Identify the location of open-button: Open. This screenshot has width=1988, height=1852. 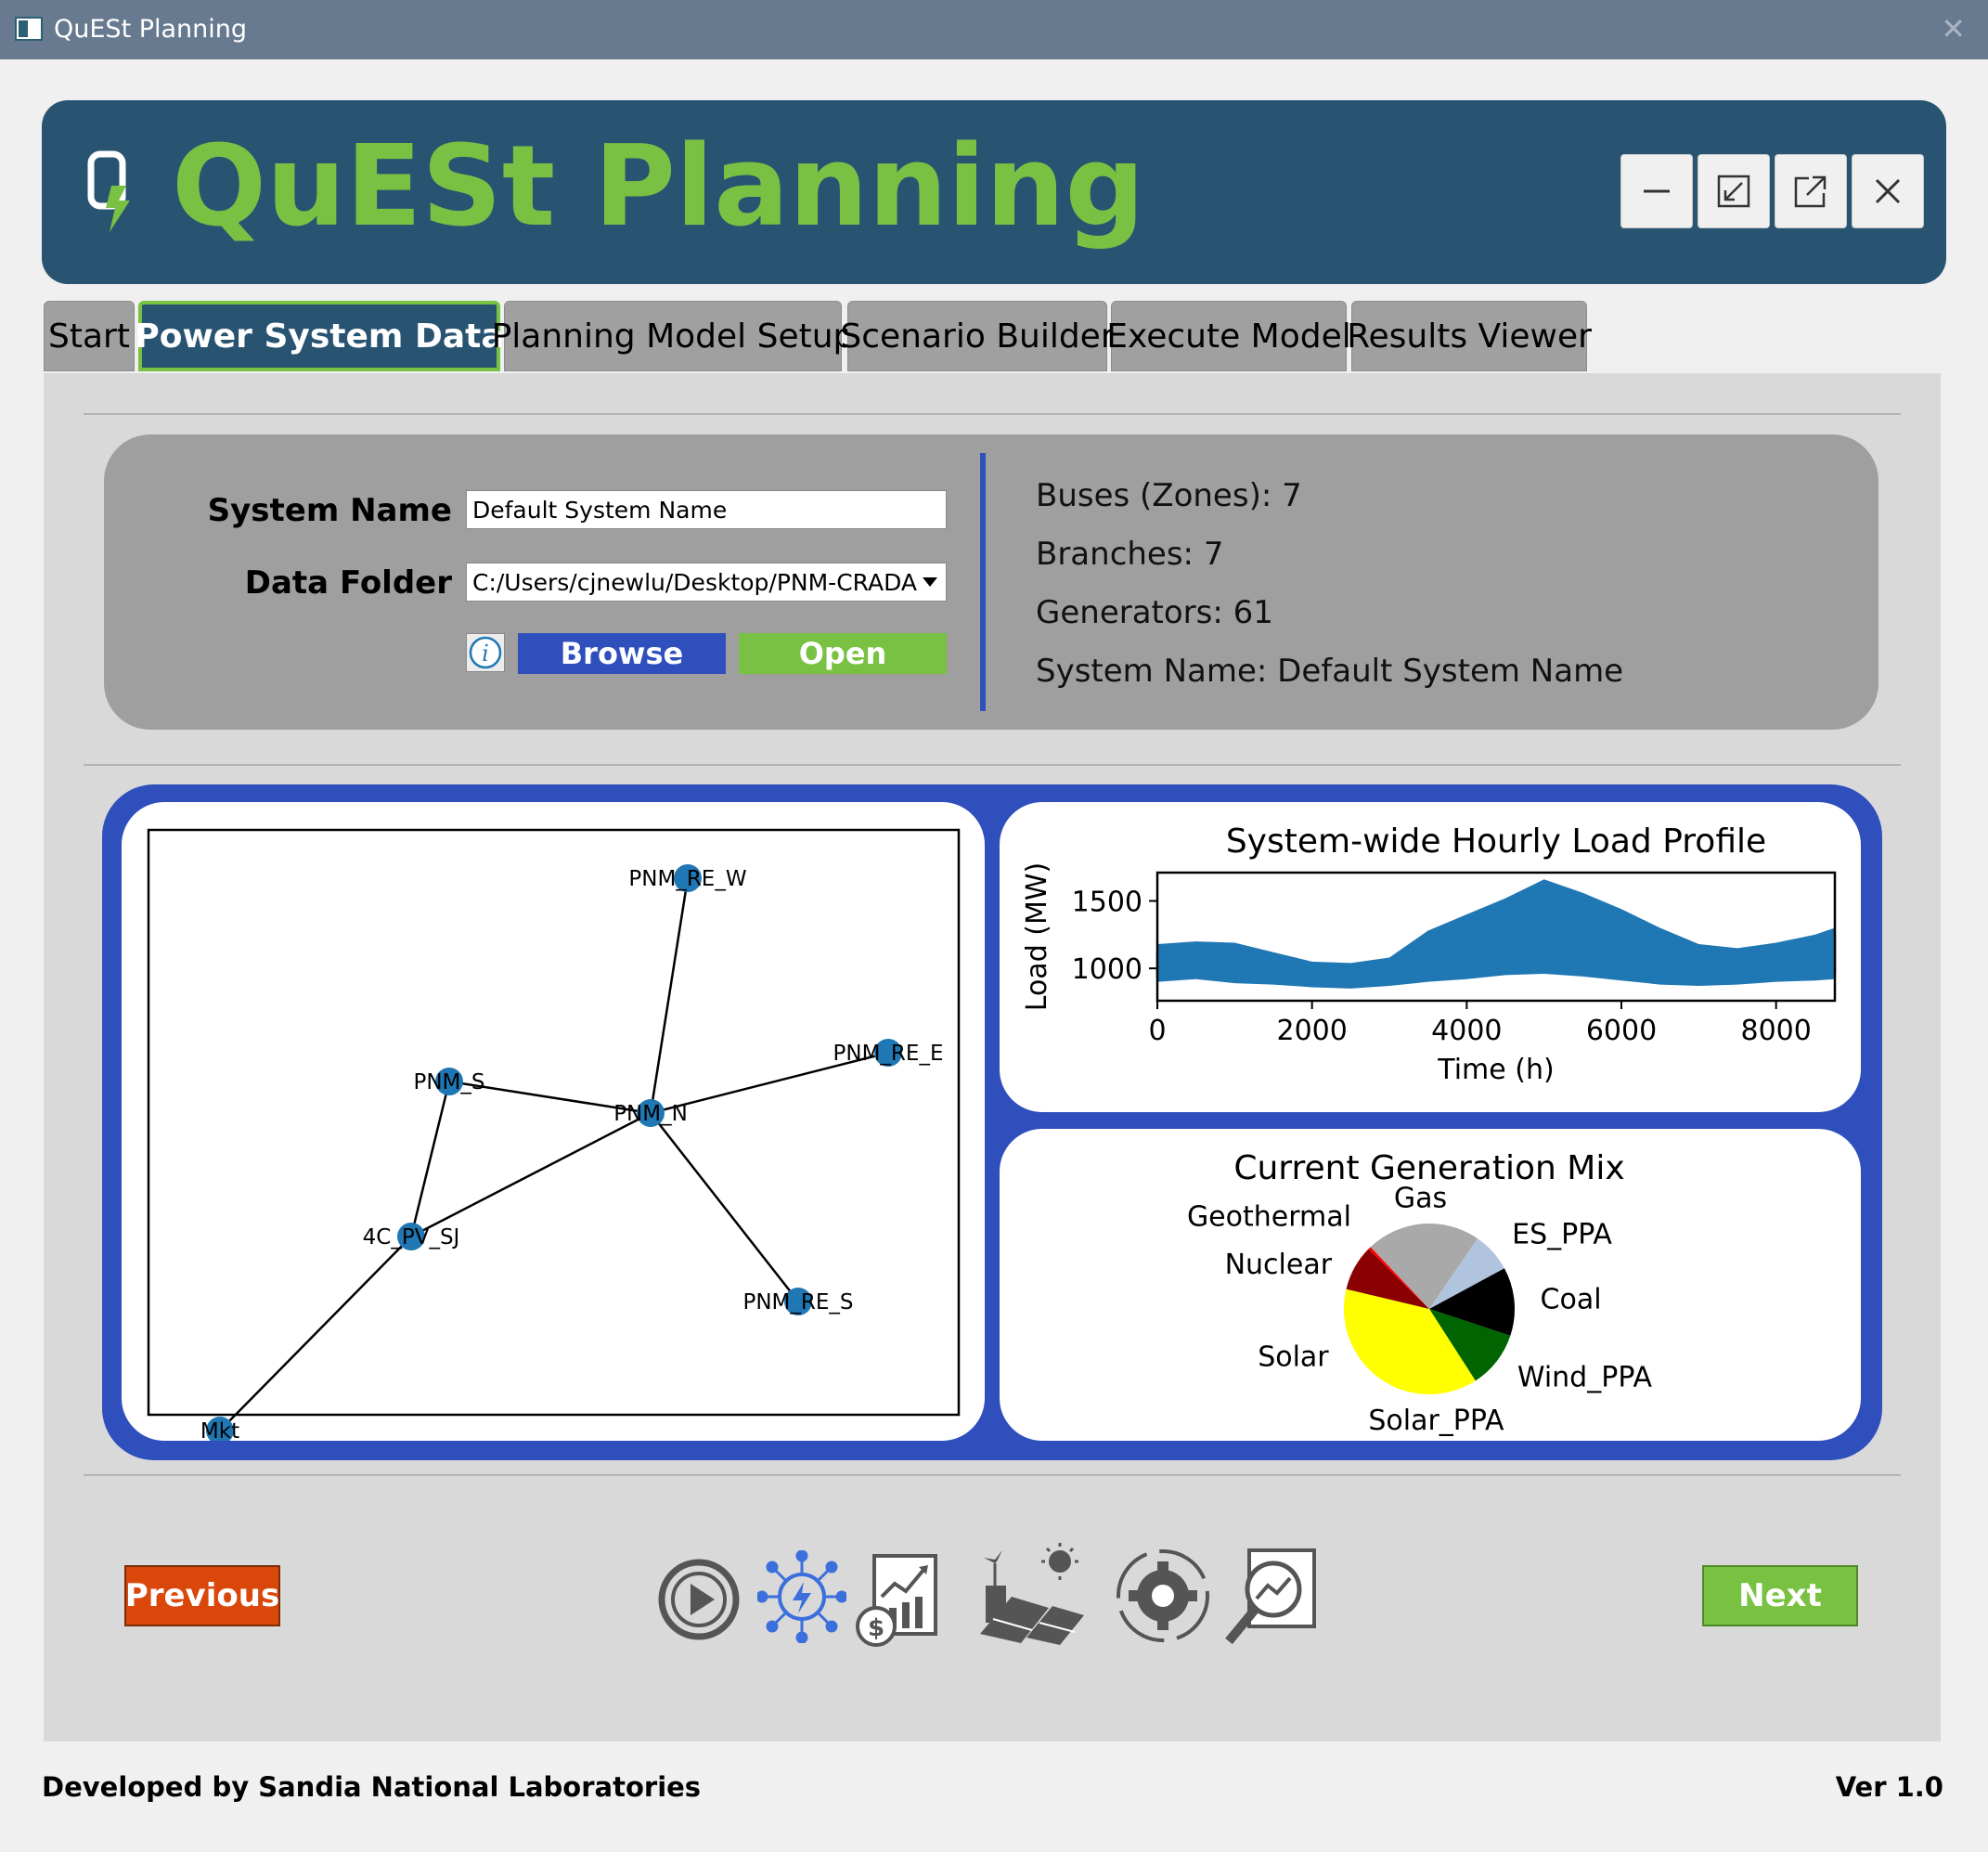
(843, 653).